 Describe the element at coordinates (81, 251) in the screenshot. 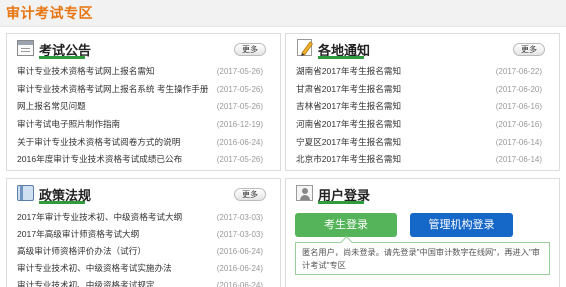

I see `item-link: 高级审计师资格评价办法（试行）` at that location.